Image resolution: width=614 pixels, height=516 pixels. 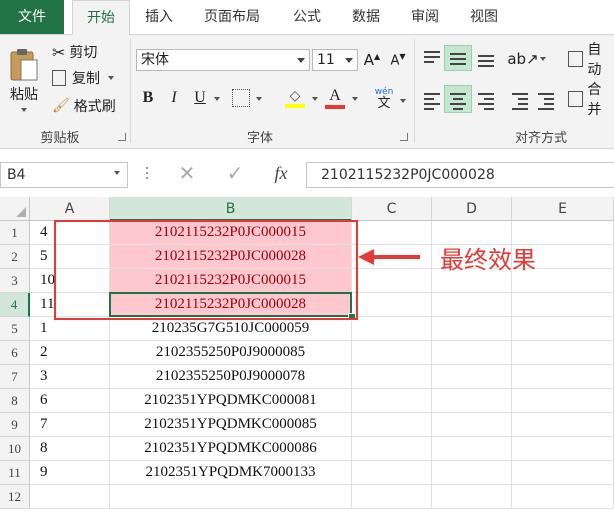 I want to click on cell-b: 2102355250P0J9000078, so click(x=231, y=377).